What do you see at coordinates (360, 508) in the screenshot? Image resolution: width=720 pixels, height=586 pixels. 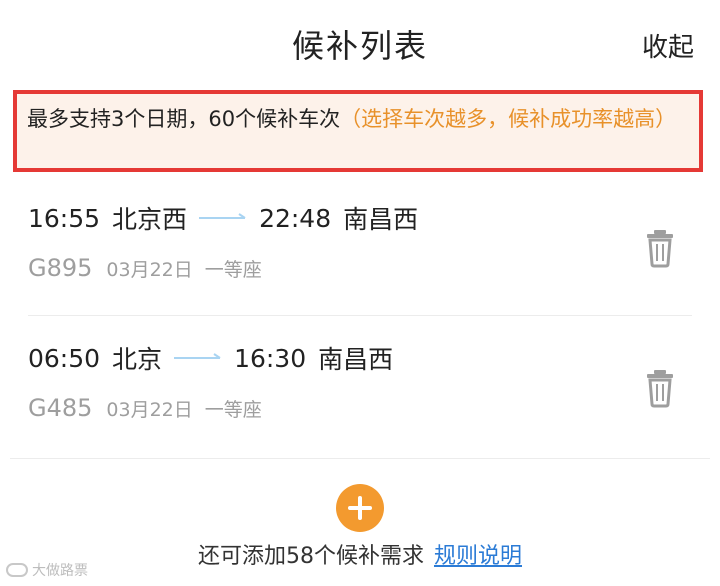 I see `plus-icon` at bounding box center [360, 508].